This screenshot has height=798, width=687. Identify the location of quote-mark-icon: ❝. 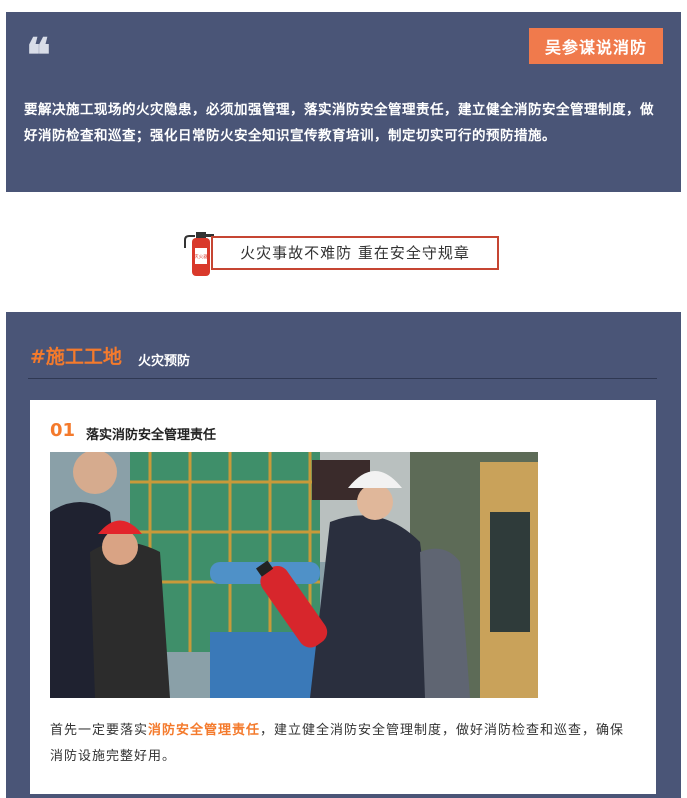
(38, 55).